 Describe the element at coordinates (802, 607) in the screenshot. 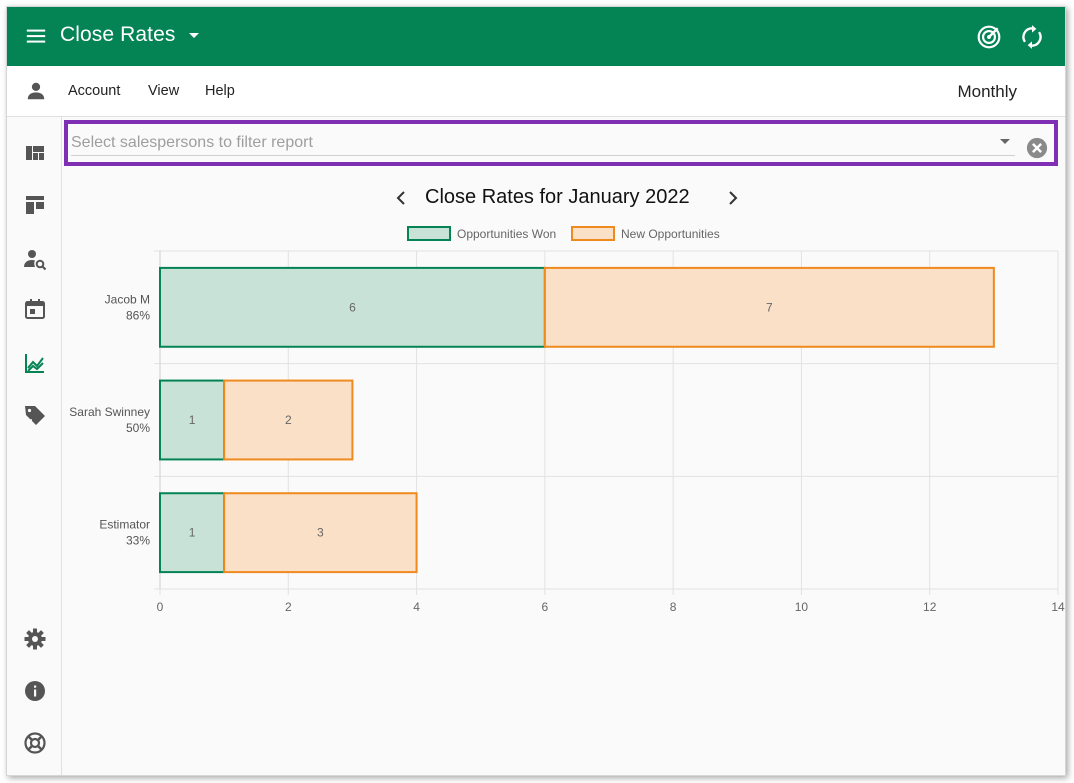

I see `x-tick-label: 10` at that location.